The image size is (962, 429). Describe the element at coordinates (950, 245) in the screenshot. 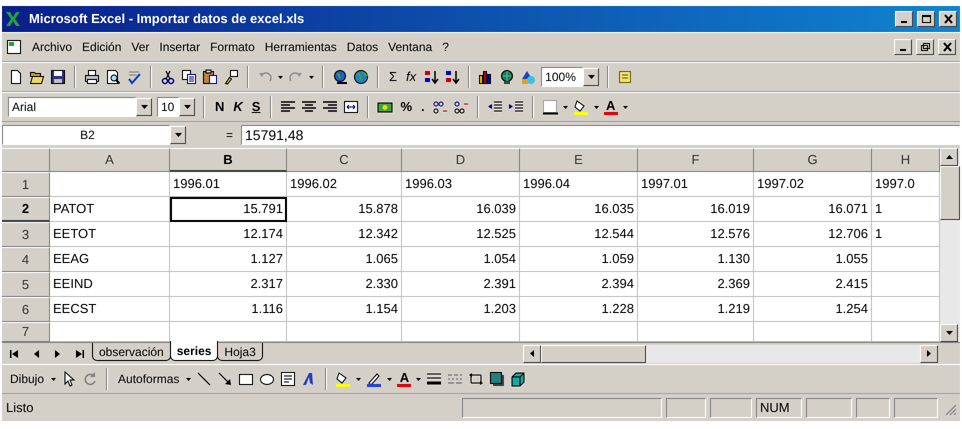

I see `vertical-scrollbar` at that location.